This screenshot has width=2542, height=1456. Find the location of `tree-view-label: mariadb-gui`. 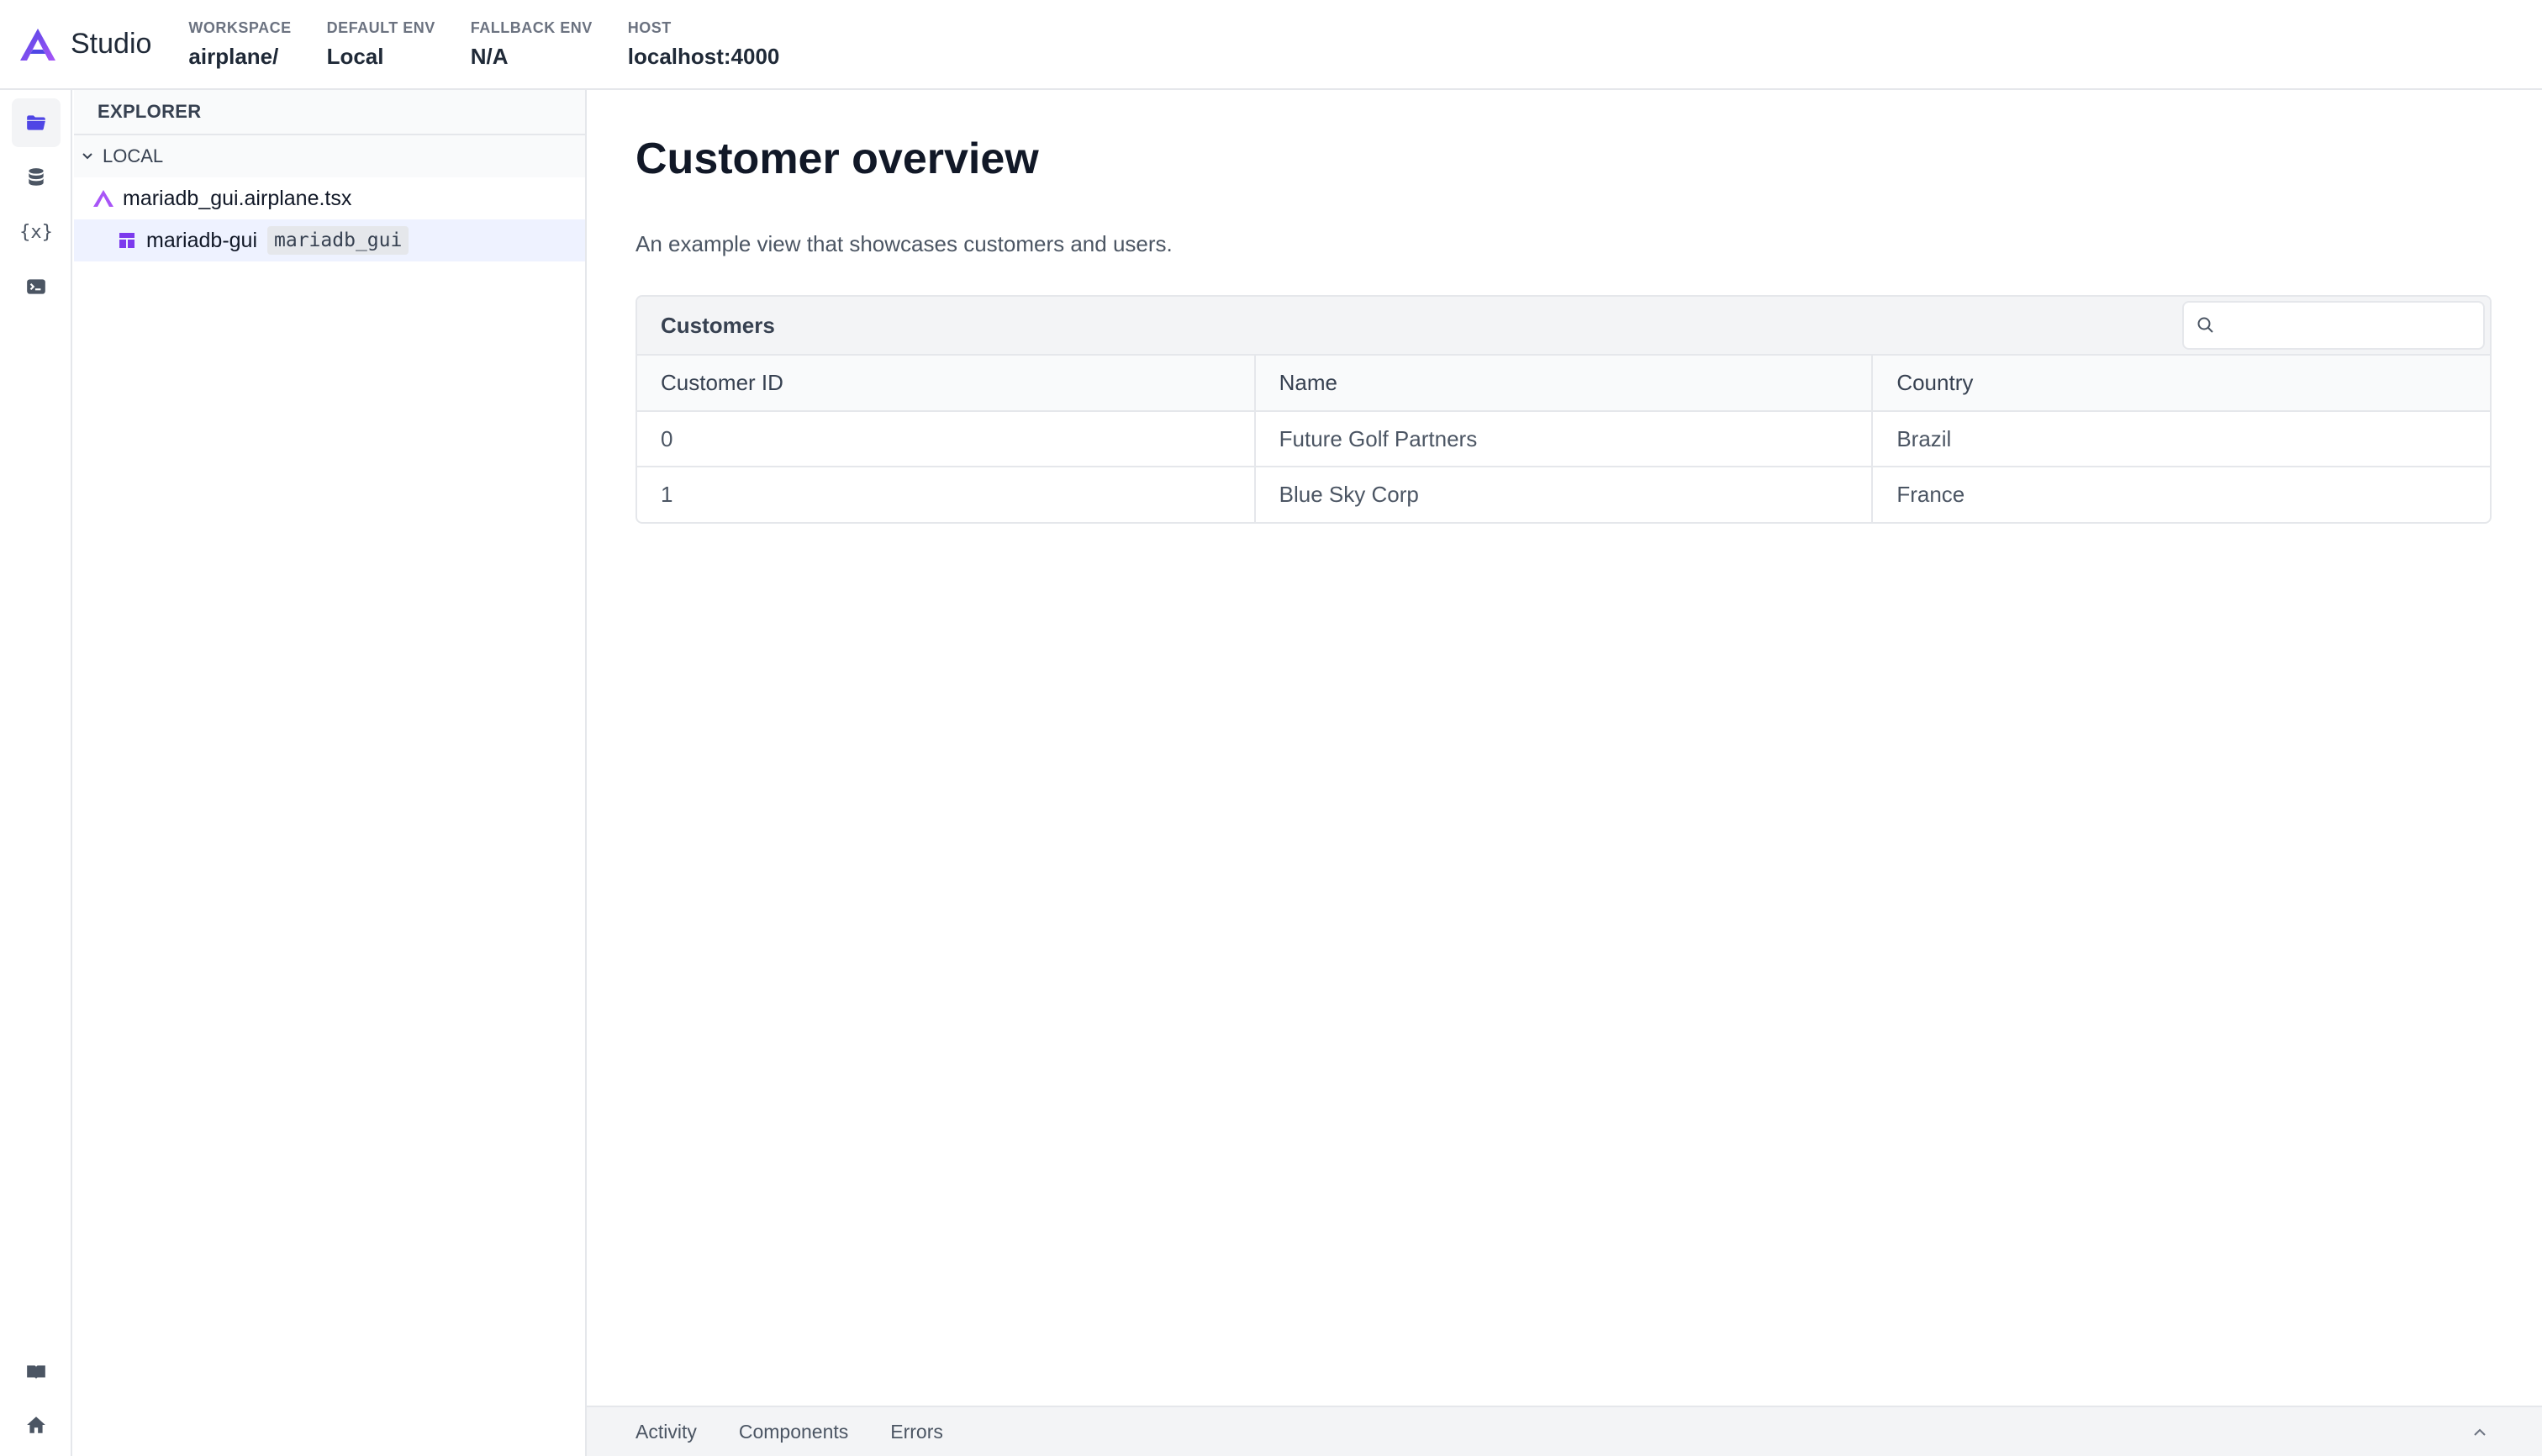

tree-view-label: mariadb-gui is located at coordinates (202, 240).